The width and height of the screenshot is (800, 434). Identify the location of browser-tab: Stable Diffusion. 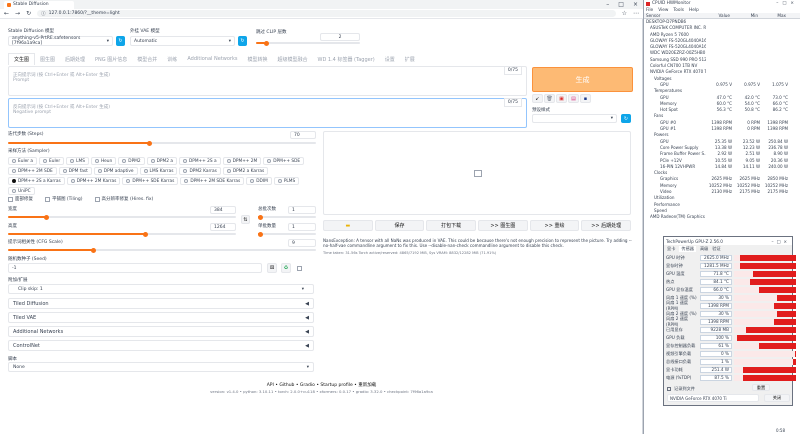
(39, 4).